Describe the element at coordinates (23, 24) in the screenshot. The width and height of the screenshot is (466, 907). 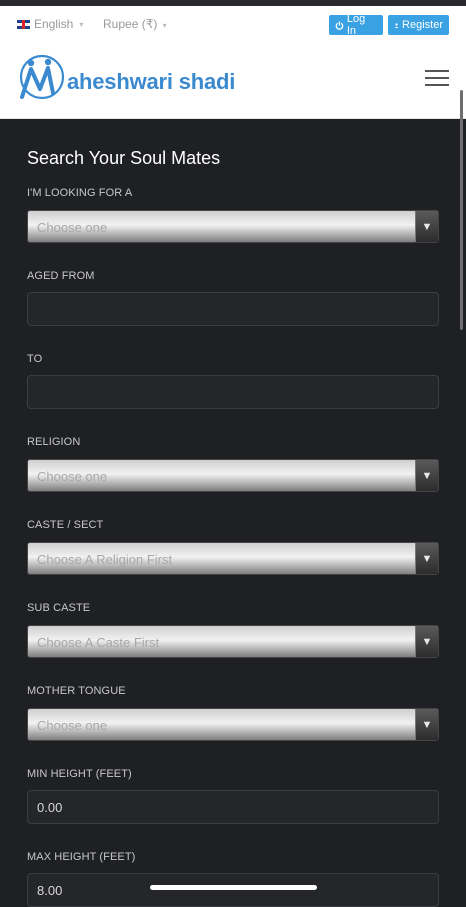
I see `uk-flag-icon` at that location.